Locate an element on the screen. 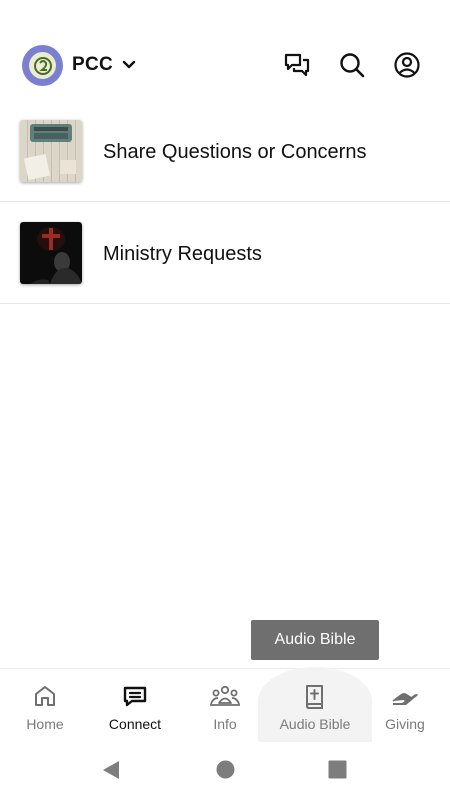 This screenshot has width=450, height=800. app-header: PCC is located at coordinates (225, 66).